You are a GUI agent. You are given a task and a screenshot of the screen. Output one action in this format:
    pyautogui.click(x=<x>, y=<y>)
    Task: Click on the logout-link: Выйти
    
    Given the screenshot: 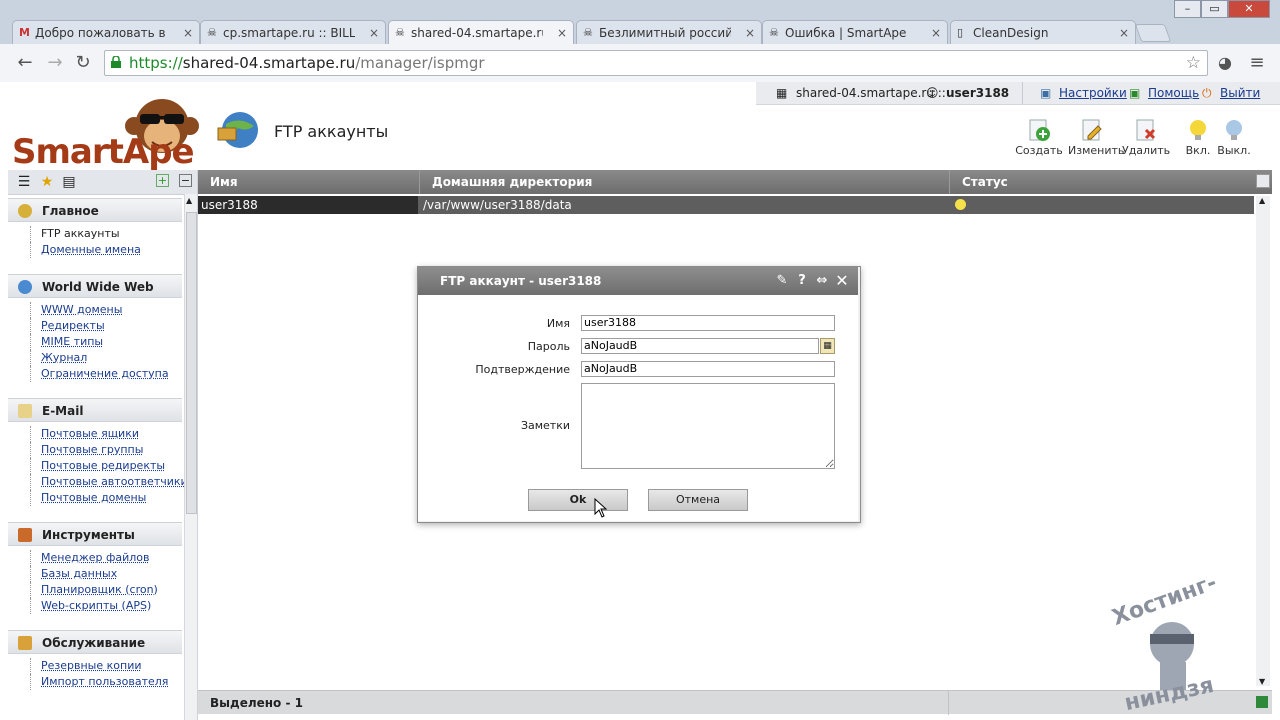 What is the action you would take?
    pyautogui.click(x=1240, y=93)
    